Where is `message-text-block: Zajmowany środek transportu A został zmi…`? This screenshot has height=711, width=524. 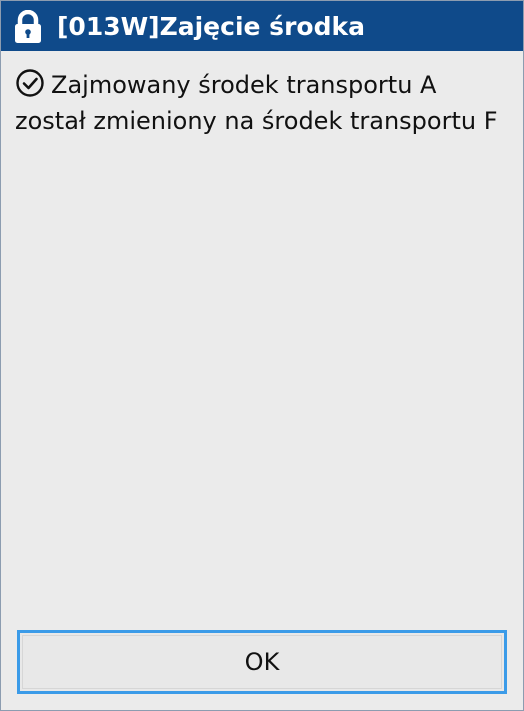 message-text-block: Zajmowany środek transportu A został zmi… is located at coordinates (263, 103).